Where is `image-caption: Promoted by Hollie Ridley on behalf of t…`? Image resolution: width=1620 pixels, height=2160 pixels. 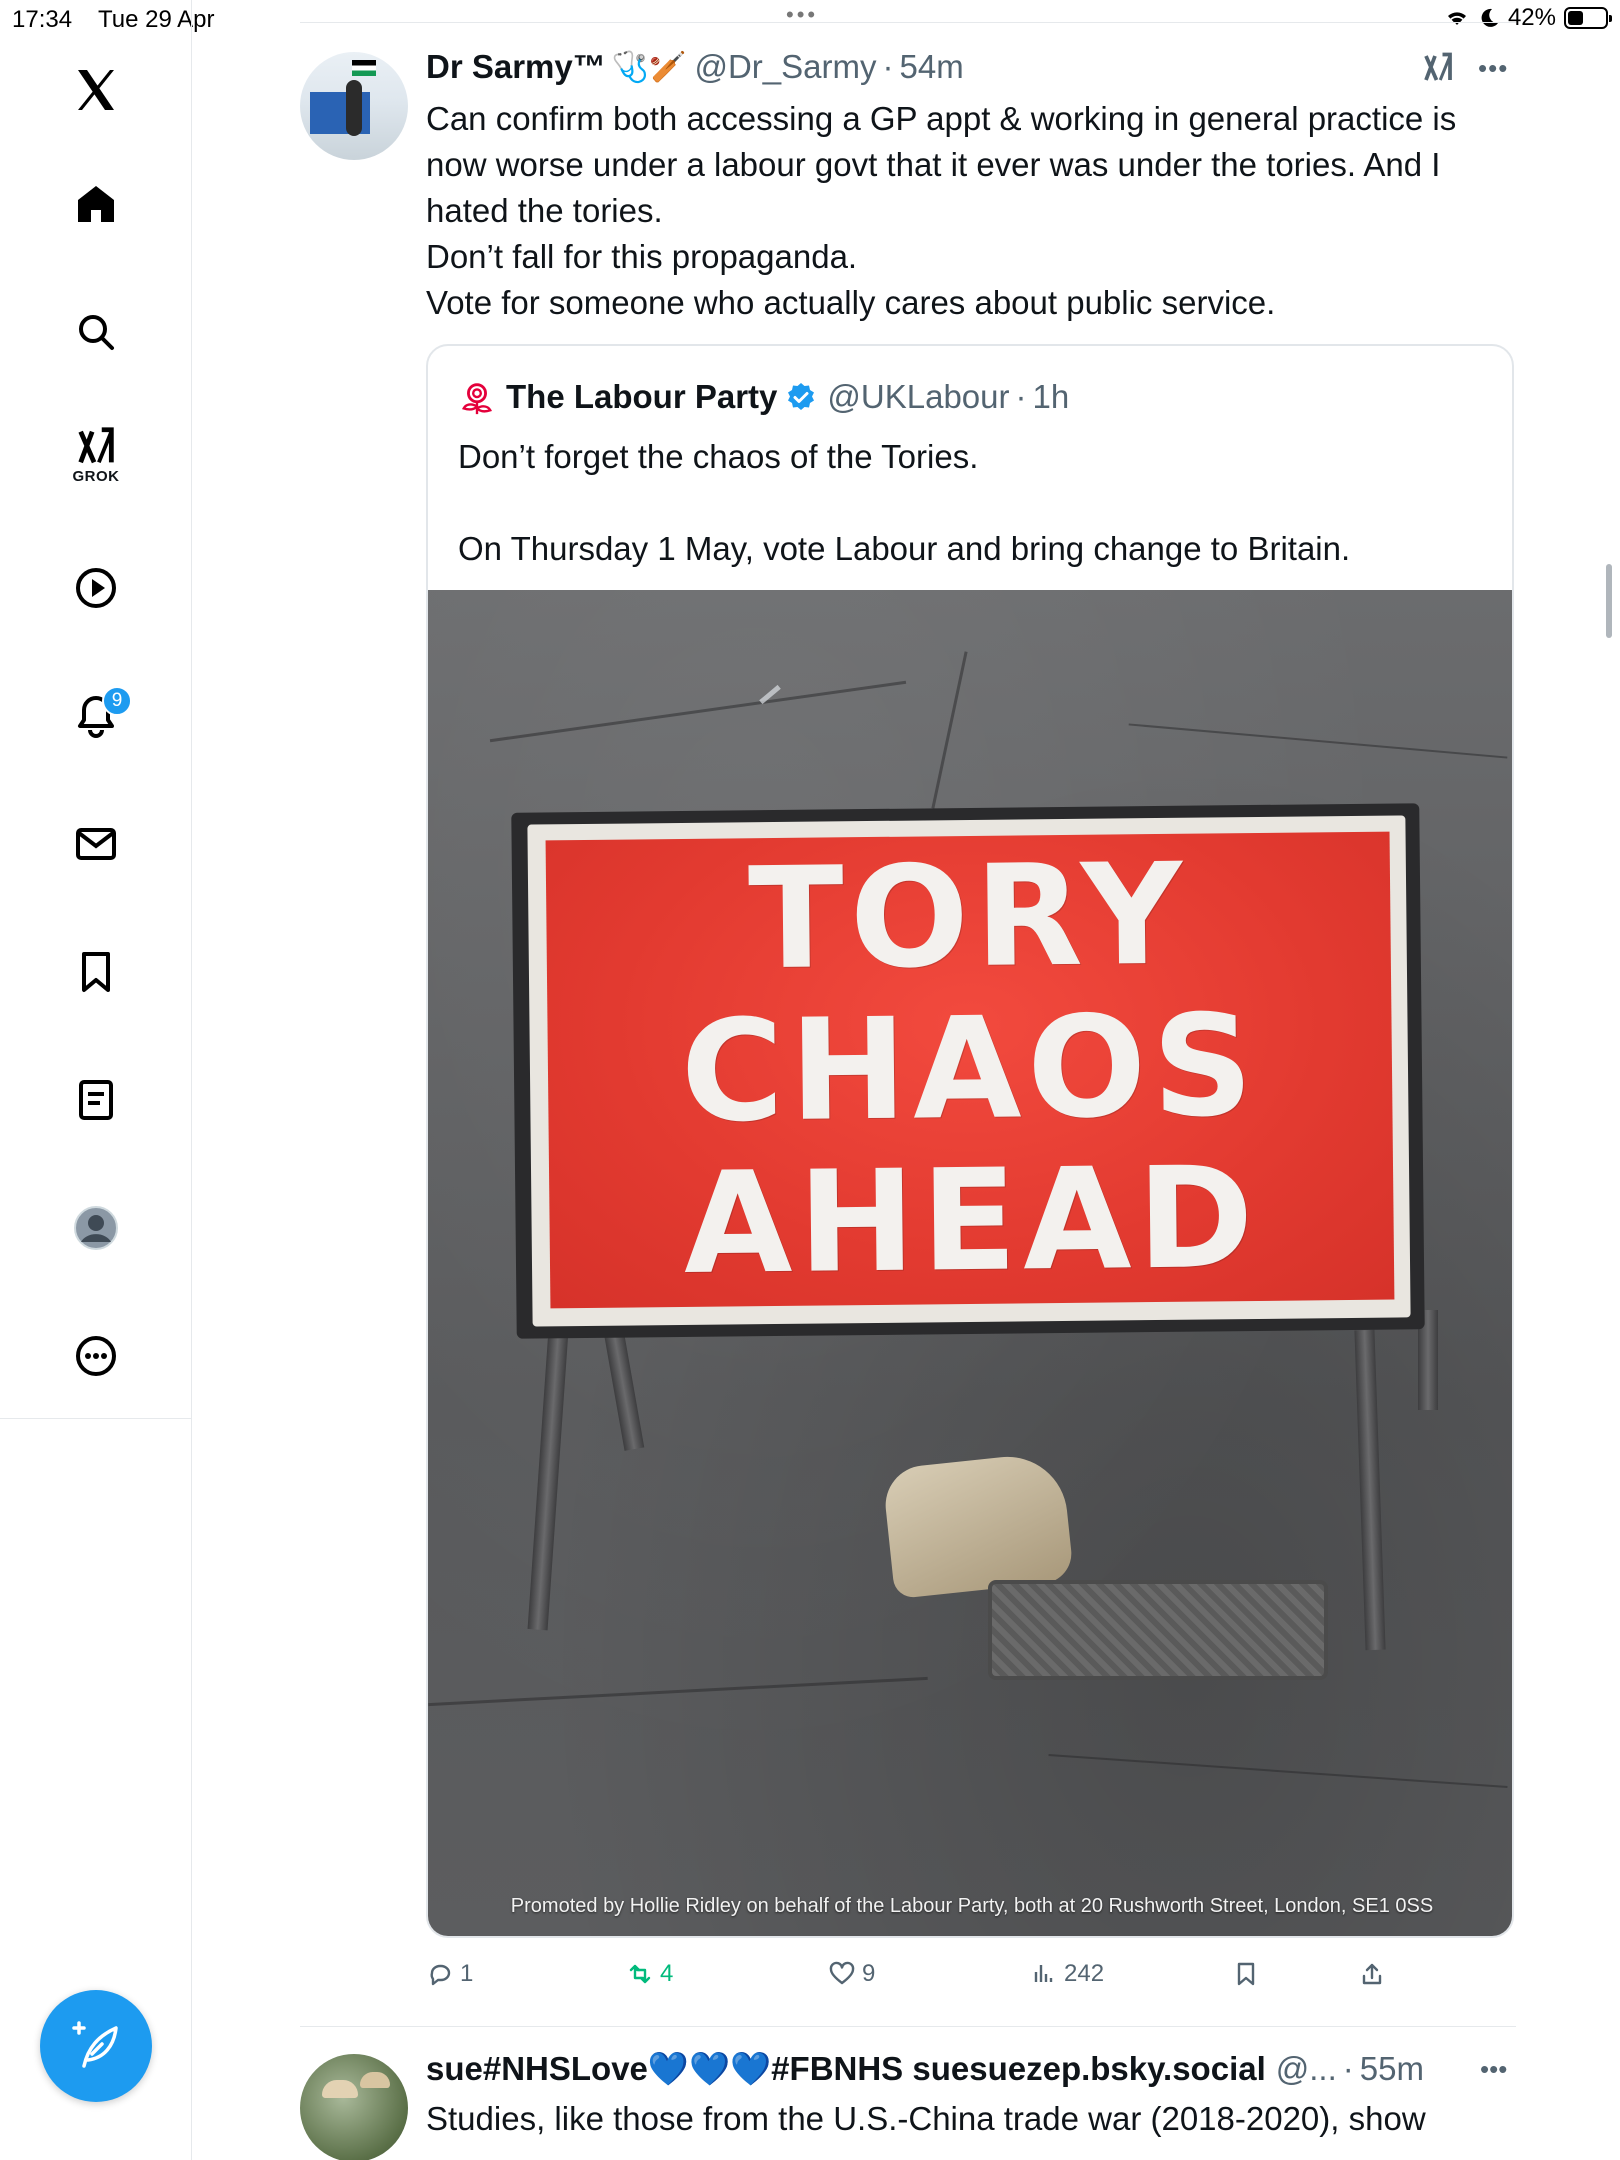 image-caption: Promoted by Hollie Ridley on behalf of t… is located at coordinates (972, 1906).